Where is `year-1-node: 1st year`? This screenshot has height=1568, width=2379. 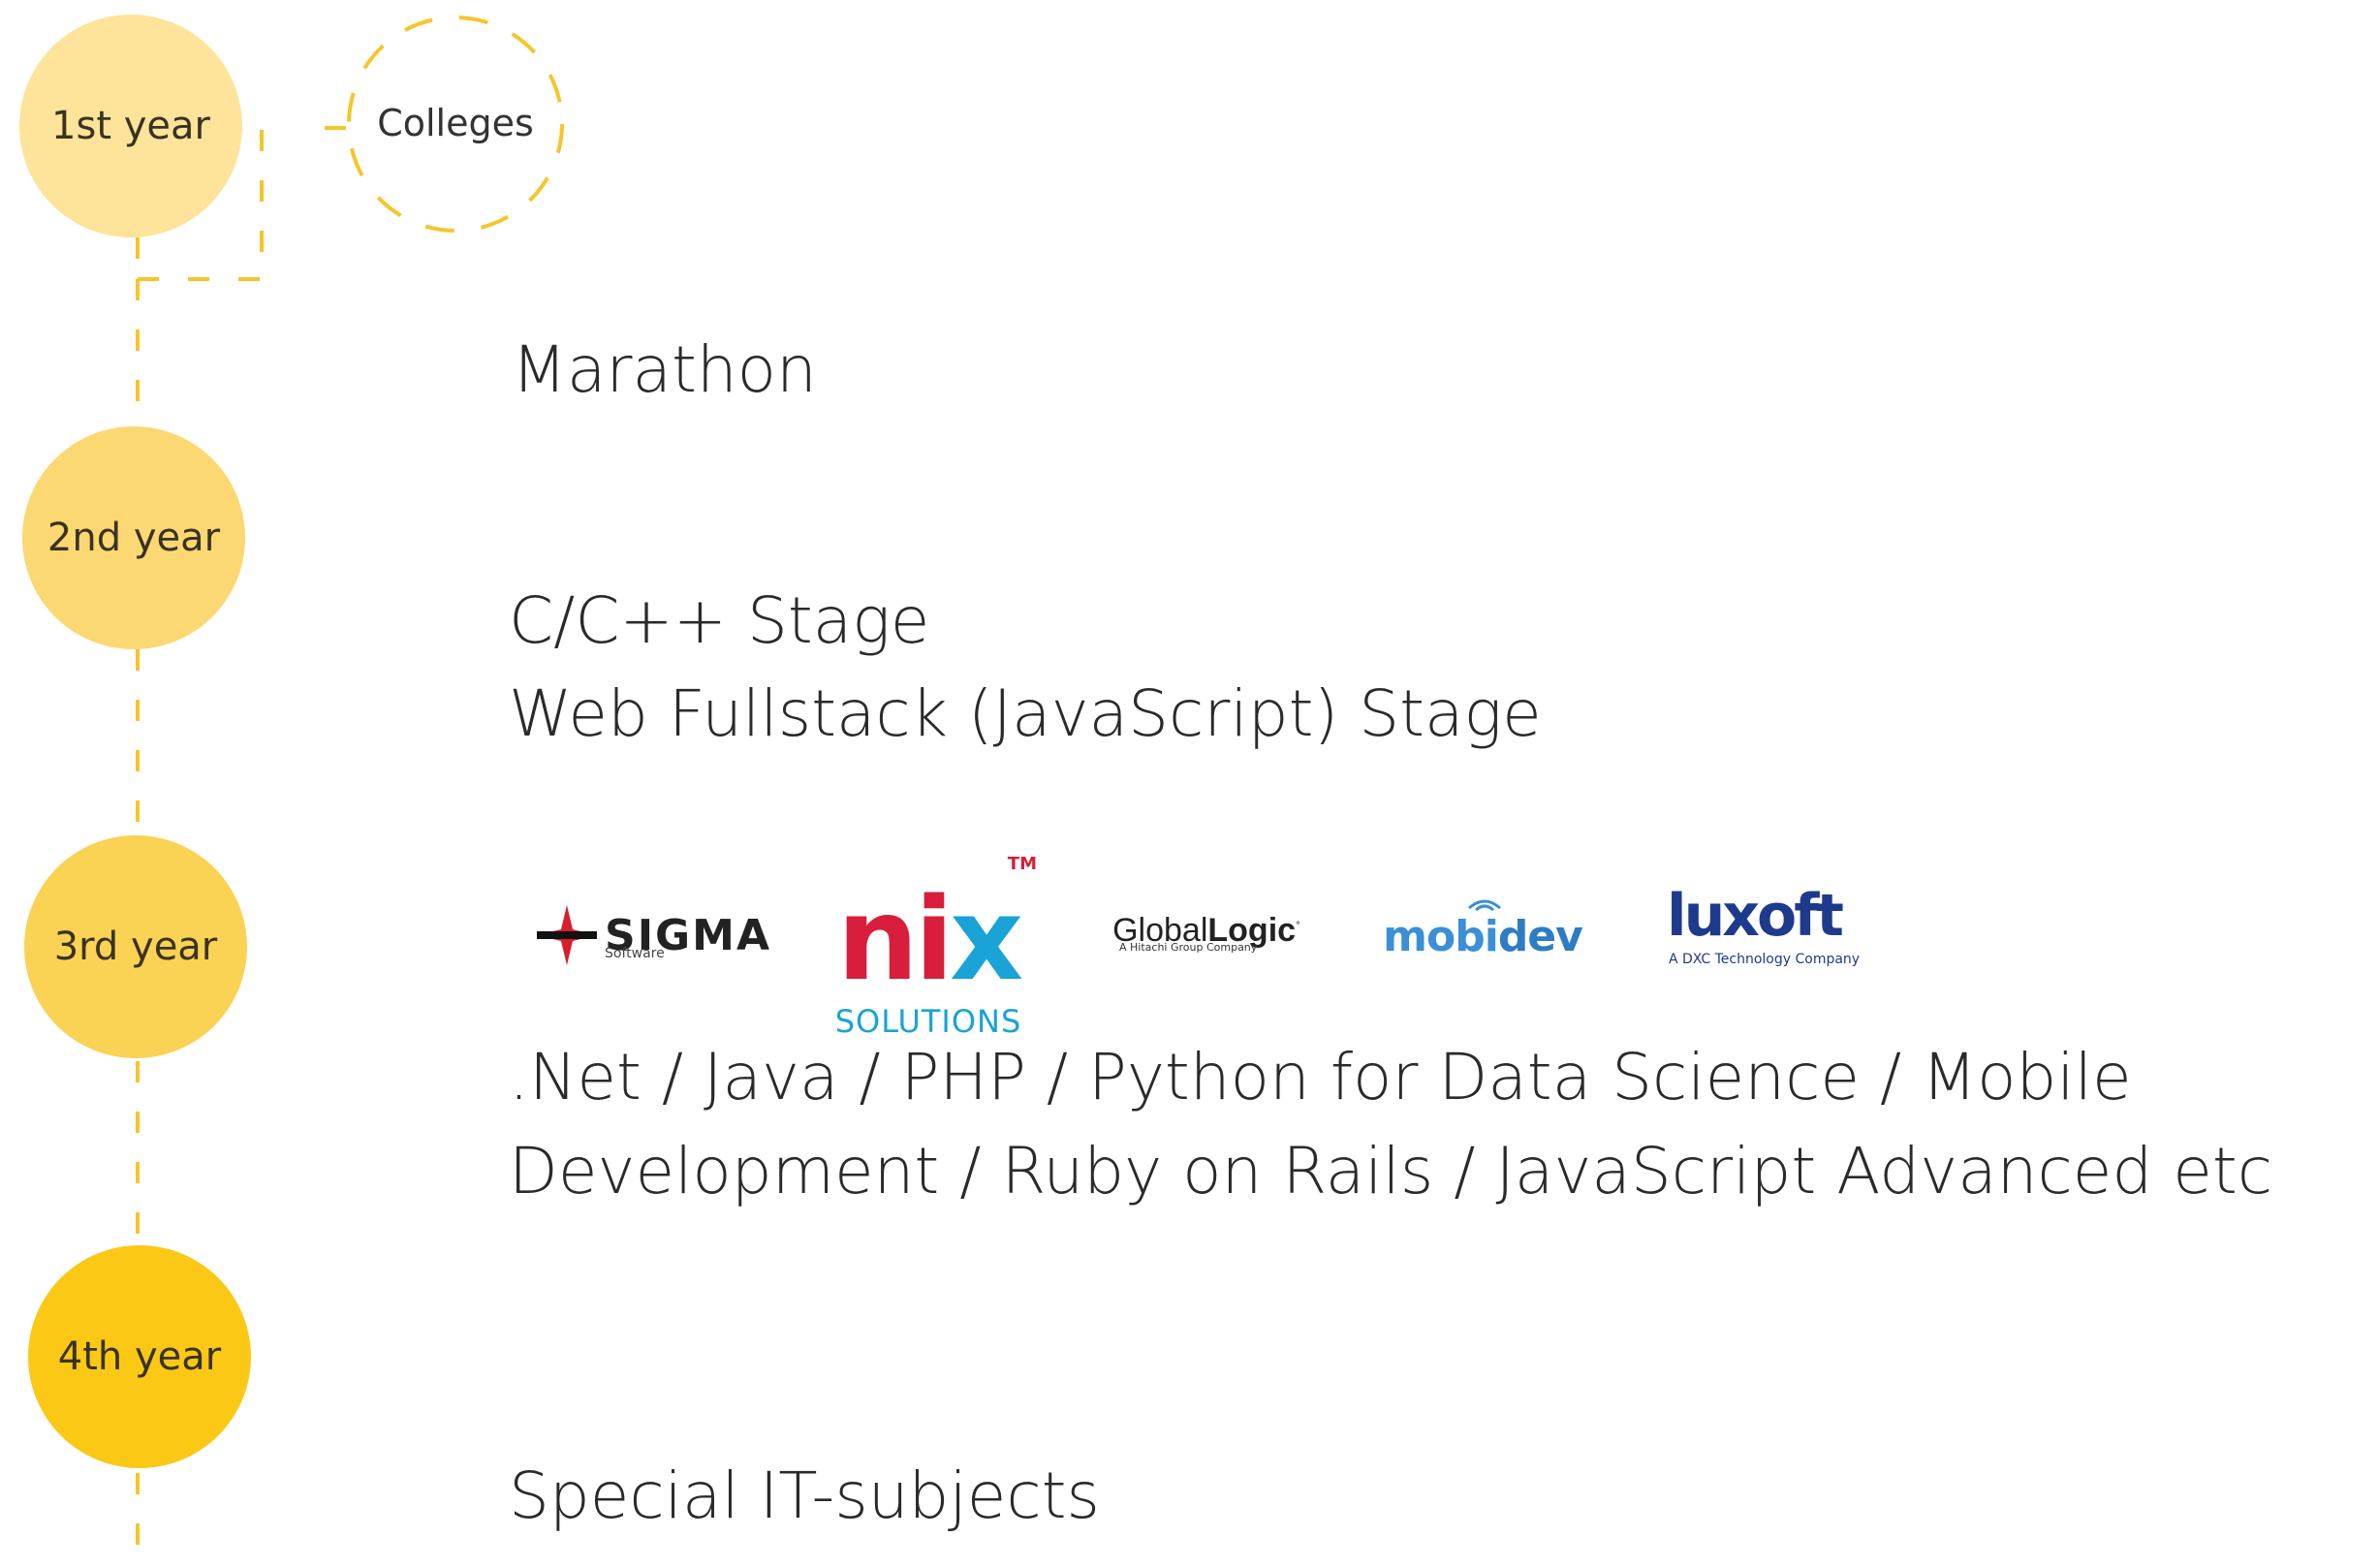
year-1-node: 1st year is located at coordinates (130, 126).